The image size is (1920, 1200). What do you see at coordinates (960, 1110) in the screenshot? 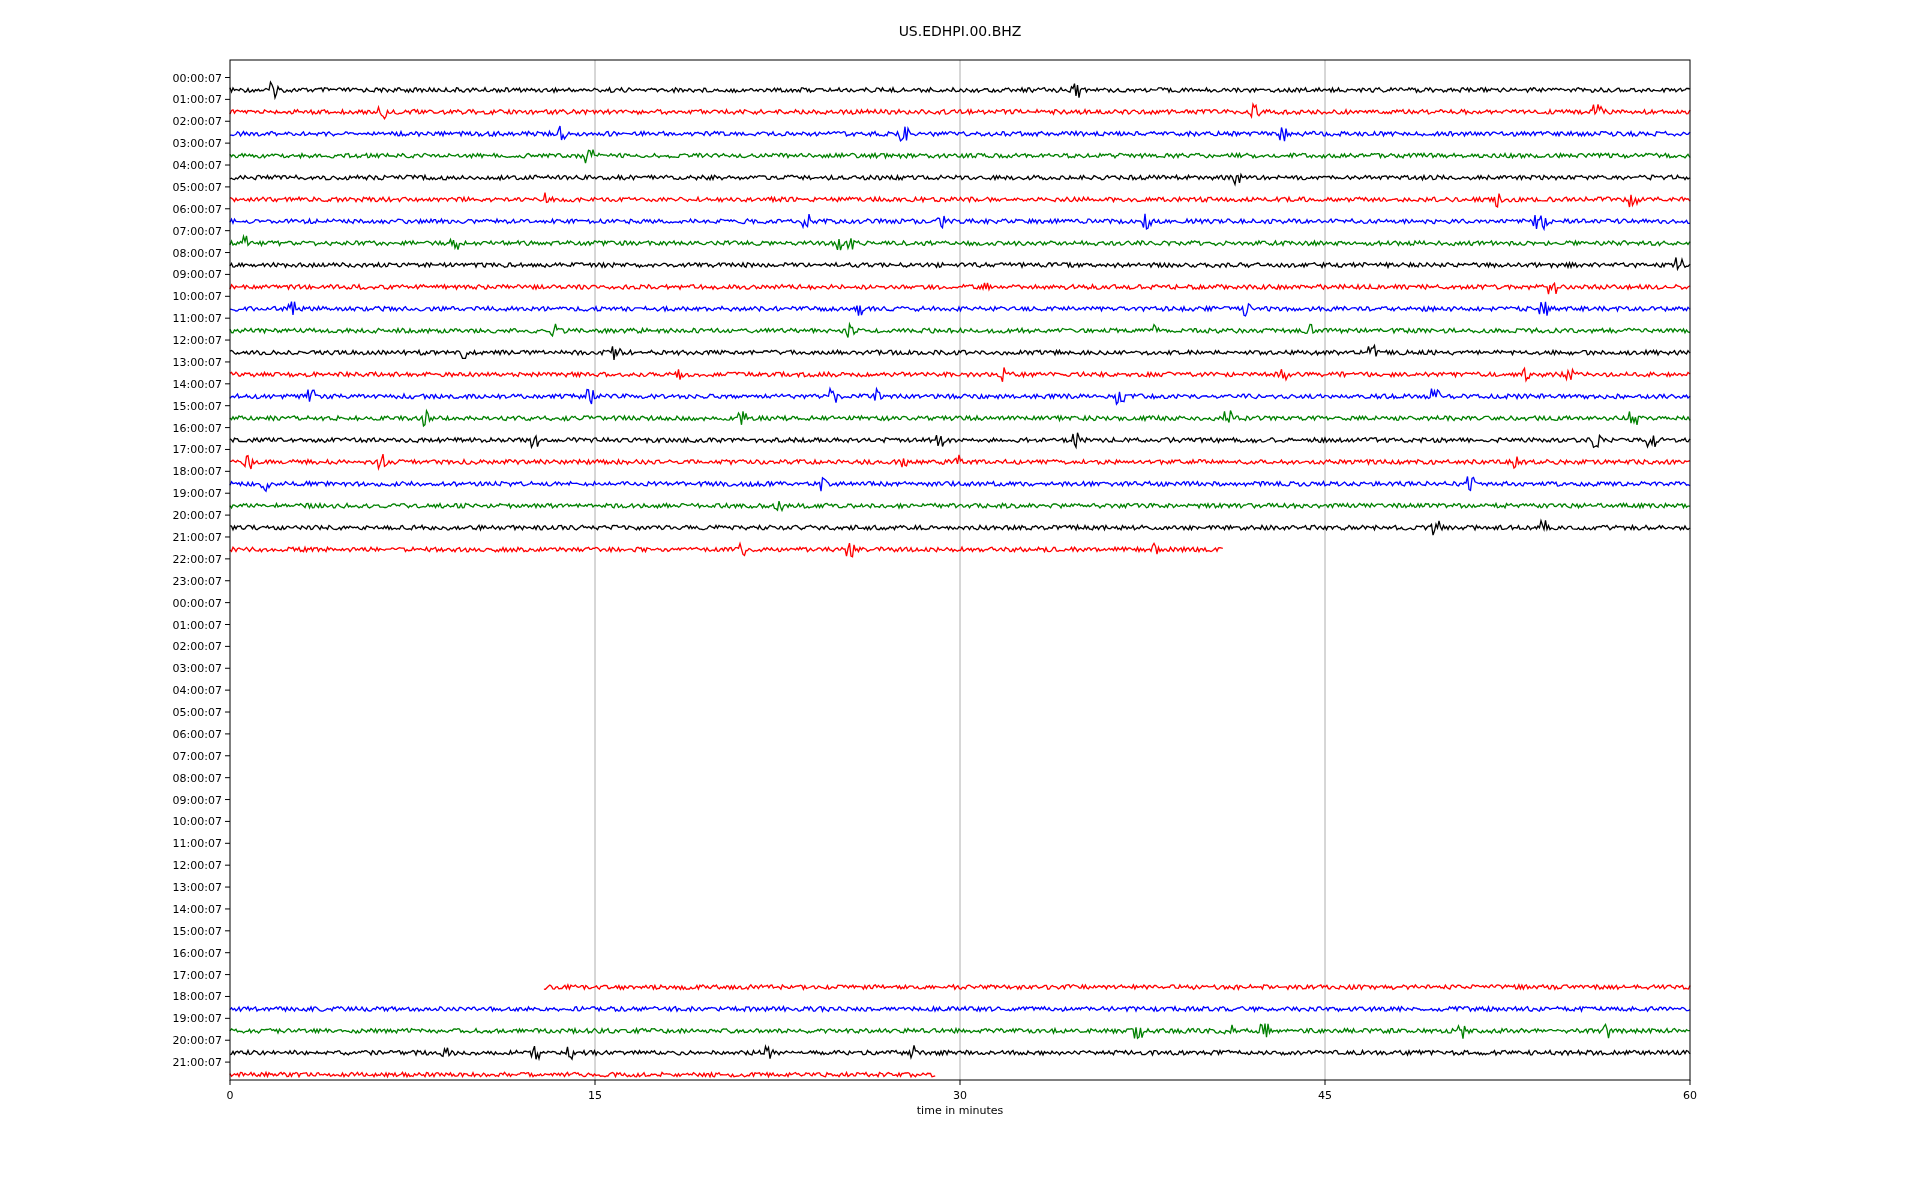
I see `x-axis-label: time in minutes` at bounding box center [960, 1110].